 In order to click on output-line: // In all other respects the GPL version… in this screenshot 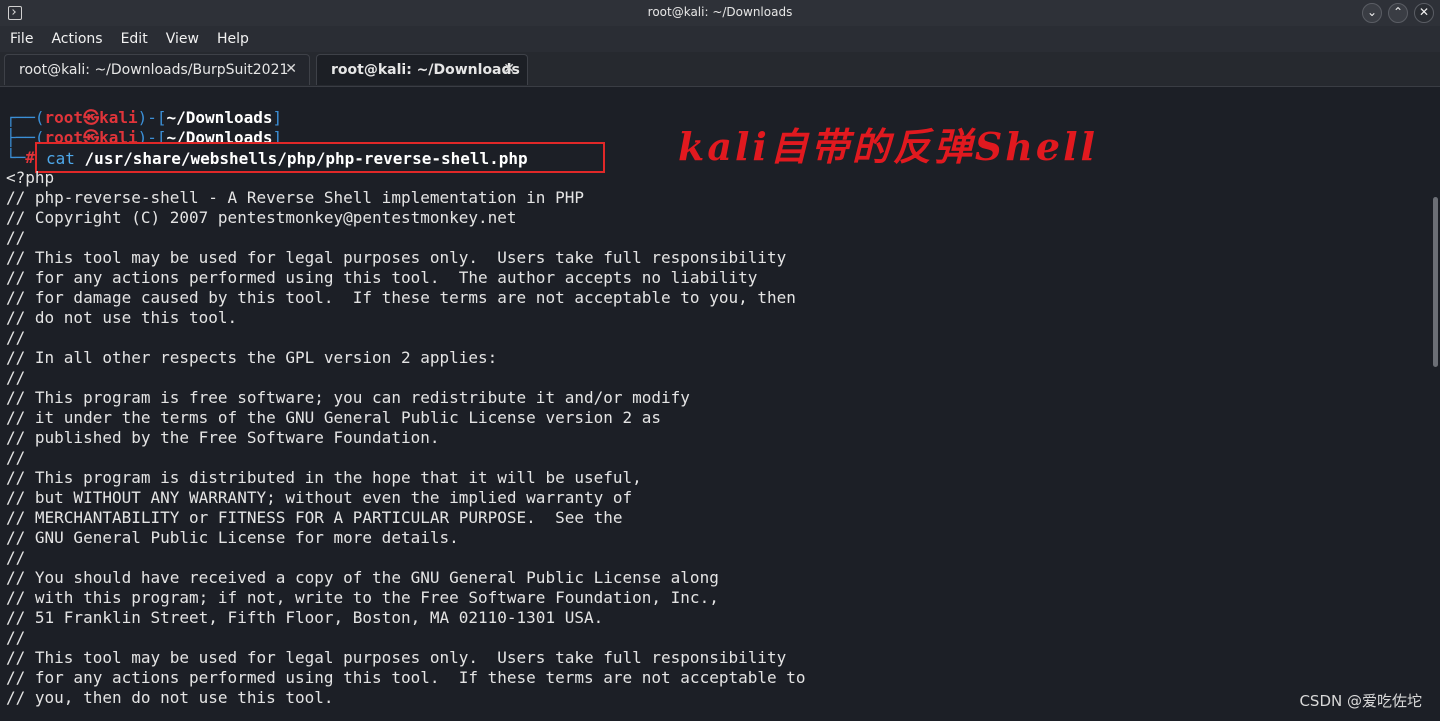, I will do `click(252, 357)`.